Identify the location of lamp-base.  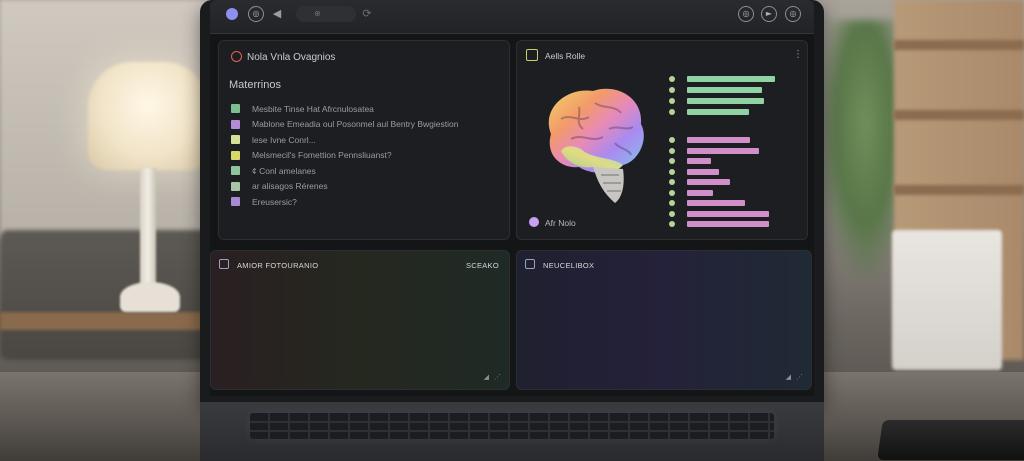
(150, 297).